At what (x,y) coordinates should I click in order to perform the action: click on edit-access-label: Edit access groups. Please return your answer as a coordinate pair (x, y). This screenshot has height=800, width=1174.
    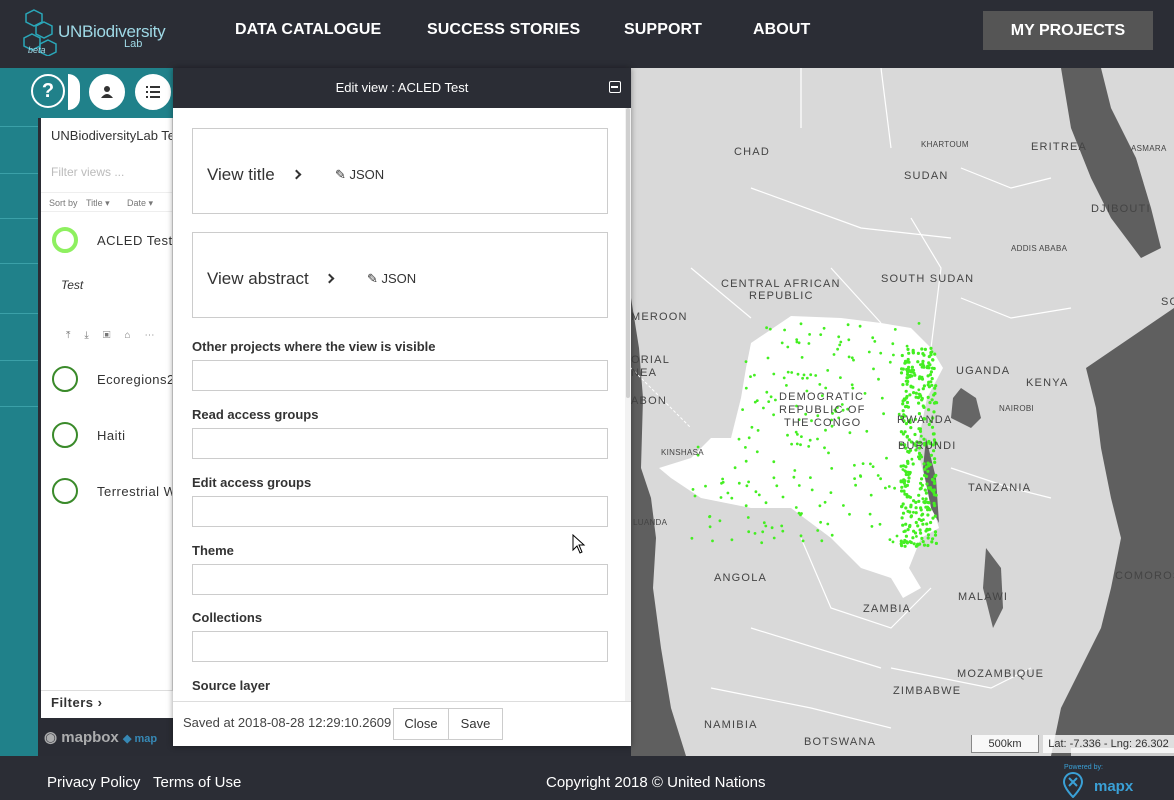
    Looking at the image, I should click on (252, 482).